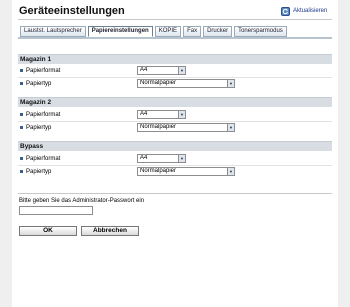 This screenshot has width=350, height=307. What do you see at coordinates (186, 127) in the screenshot?
I see `tray-2-paper-type-select: Normalpapier ▼` at bounding box center [186, 127].